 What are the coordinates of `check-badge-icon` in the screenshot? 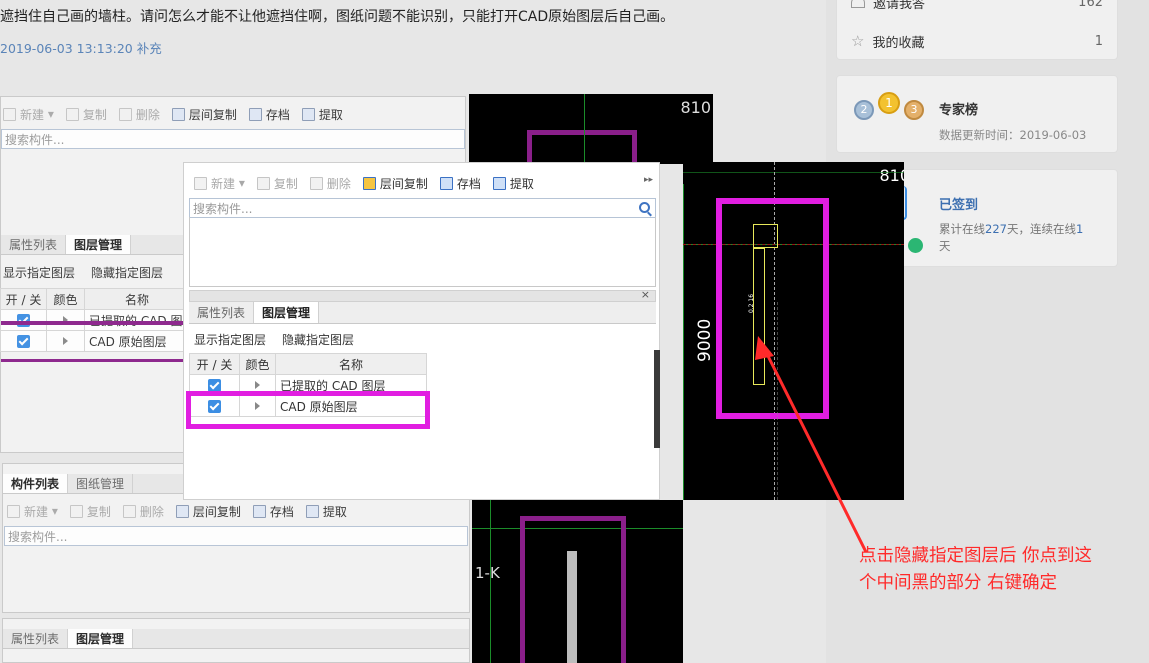 It's located at (915, 245).